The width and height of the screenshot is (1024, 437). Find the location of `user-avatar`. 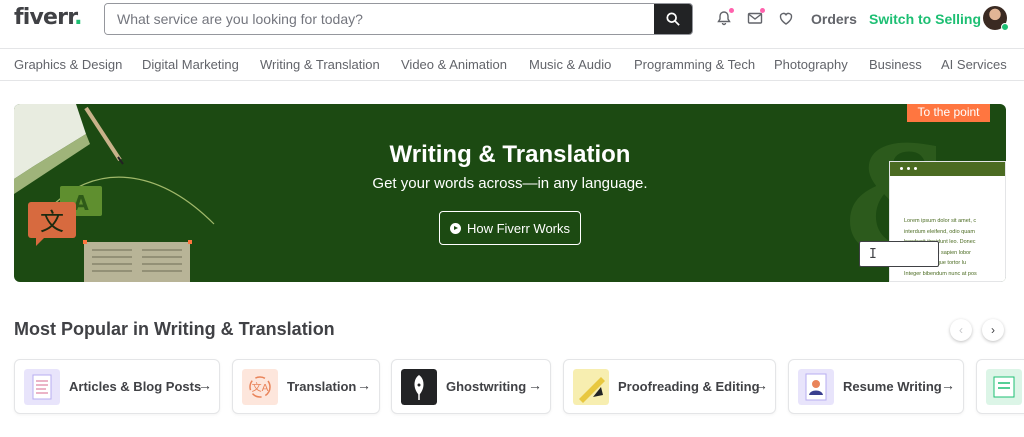

user-avatar is located at coordinates (996, 18).